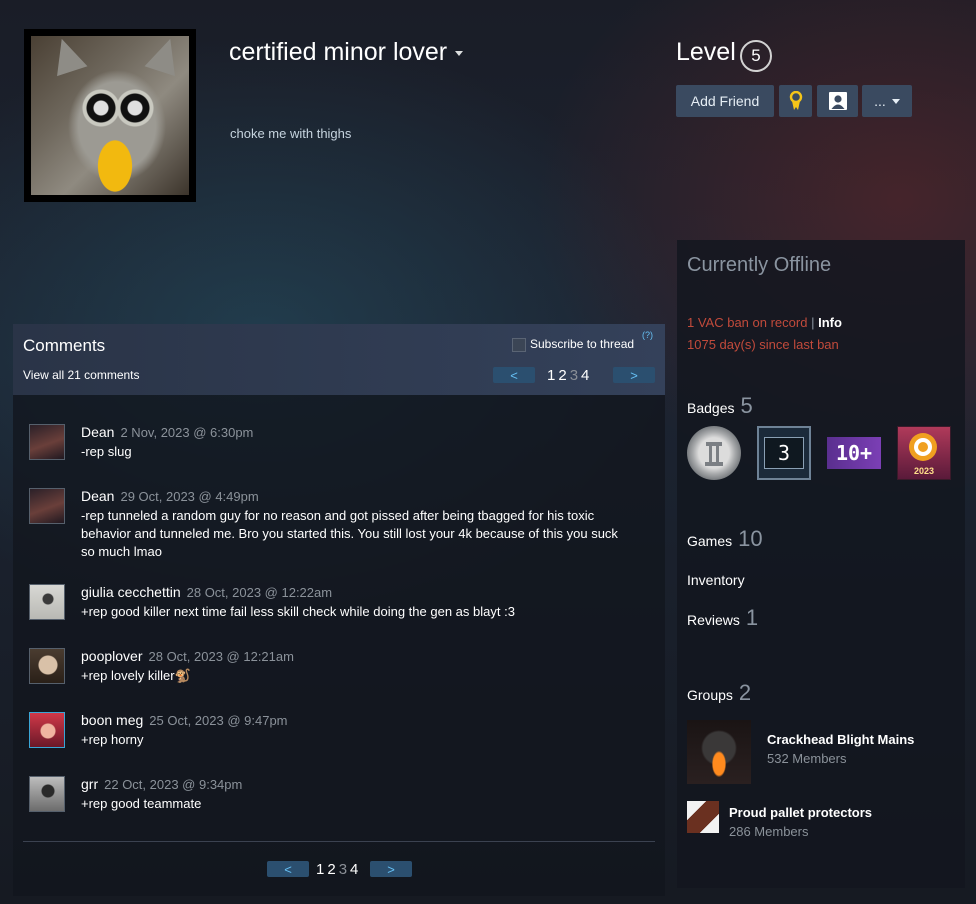 This screenshot has width=976, height=904. What do you see at coordinates (112, 656) in the screenshot?
I see `comment-author: pooplover` at bounding box center [112, 656].